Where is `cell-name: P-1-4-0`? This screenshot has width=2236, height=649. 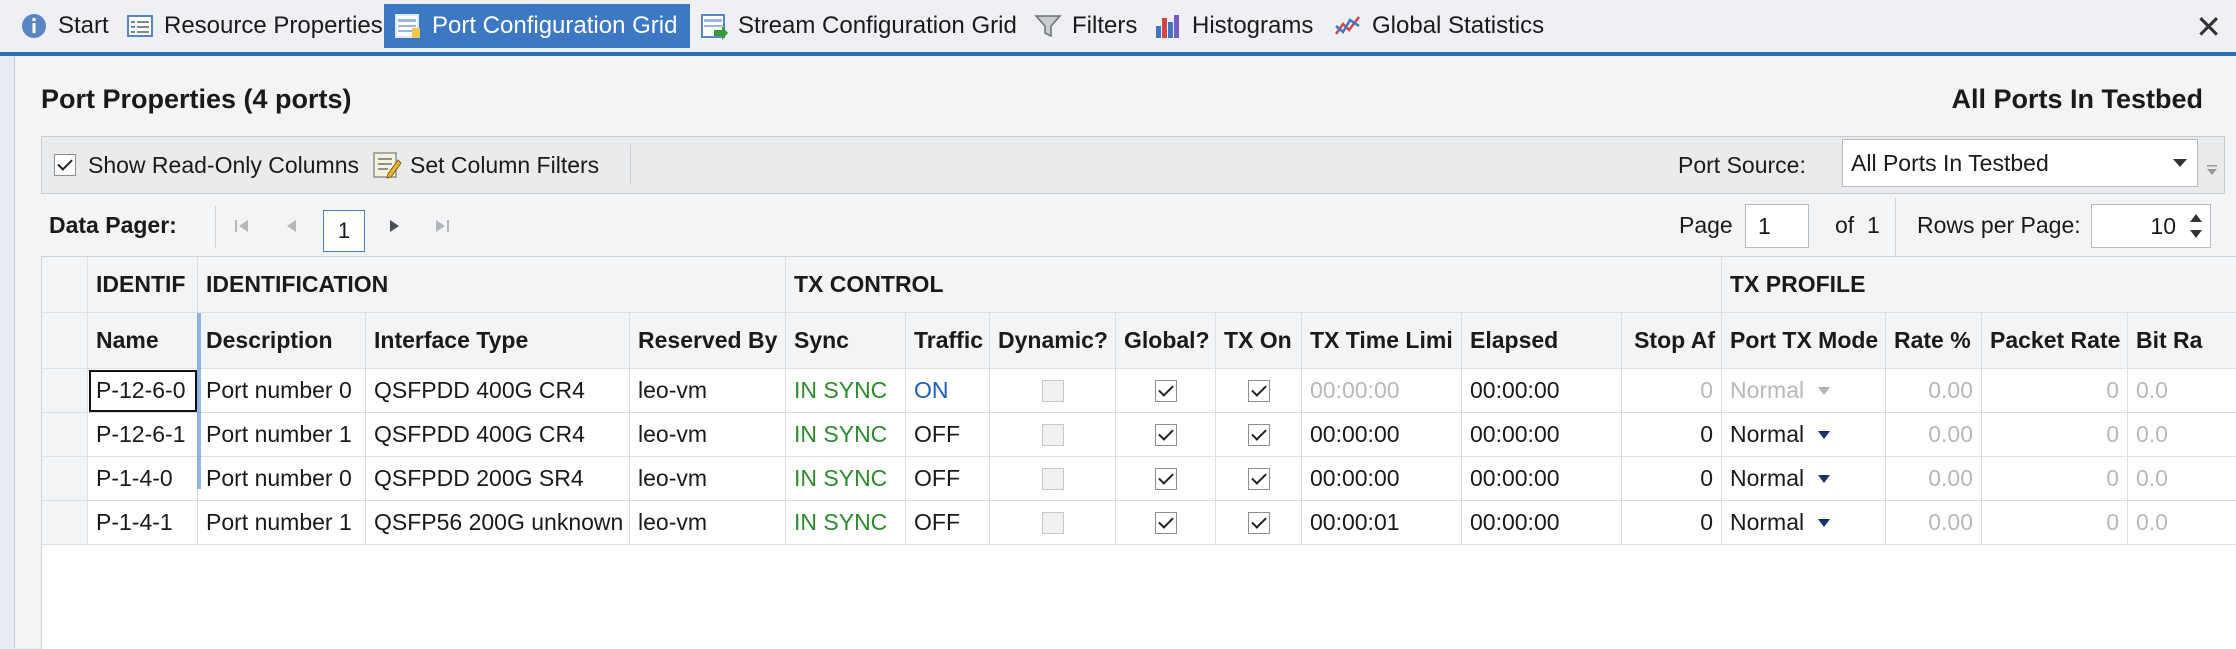
cell-name: P-1-4-0 is located at coordinates (143, 479).